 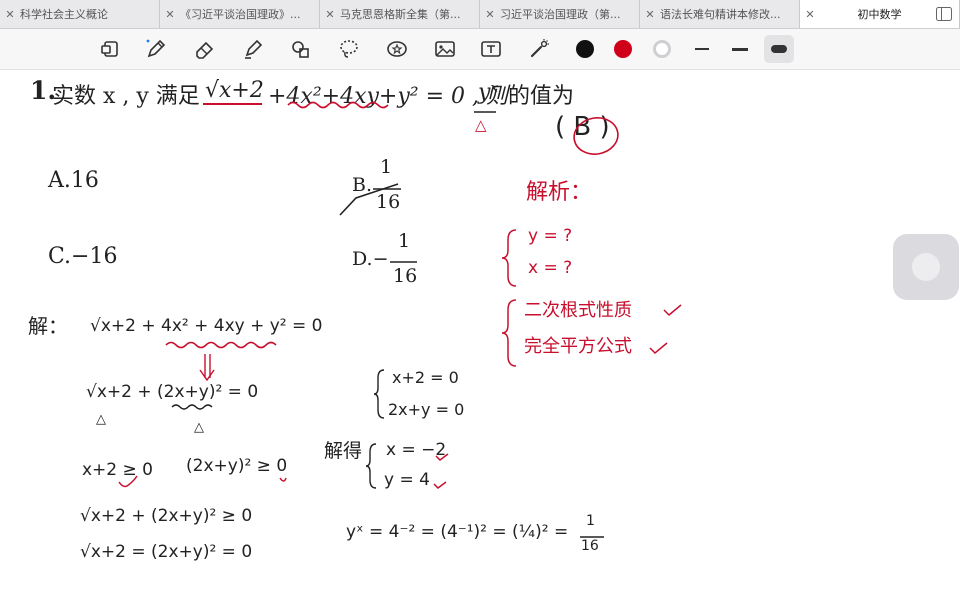 I want to click on note-y: y = ?, so click(x=550, y=236).